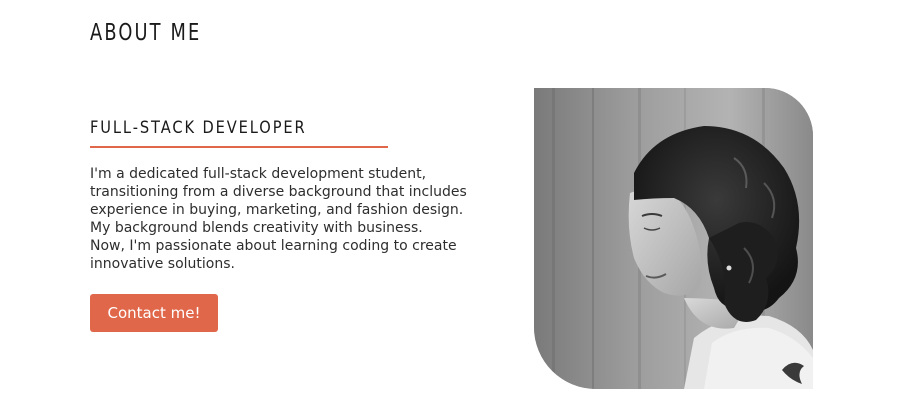  Describe the element at coordinates (154, 313) in the screenshot. I see `contact-button: Contact me!` at that location.